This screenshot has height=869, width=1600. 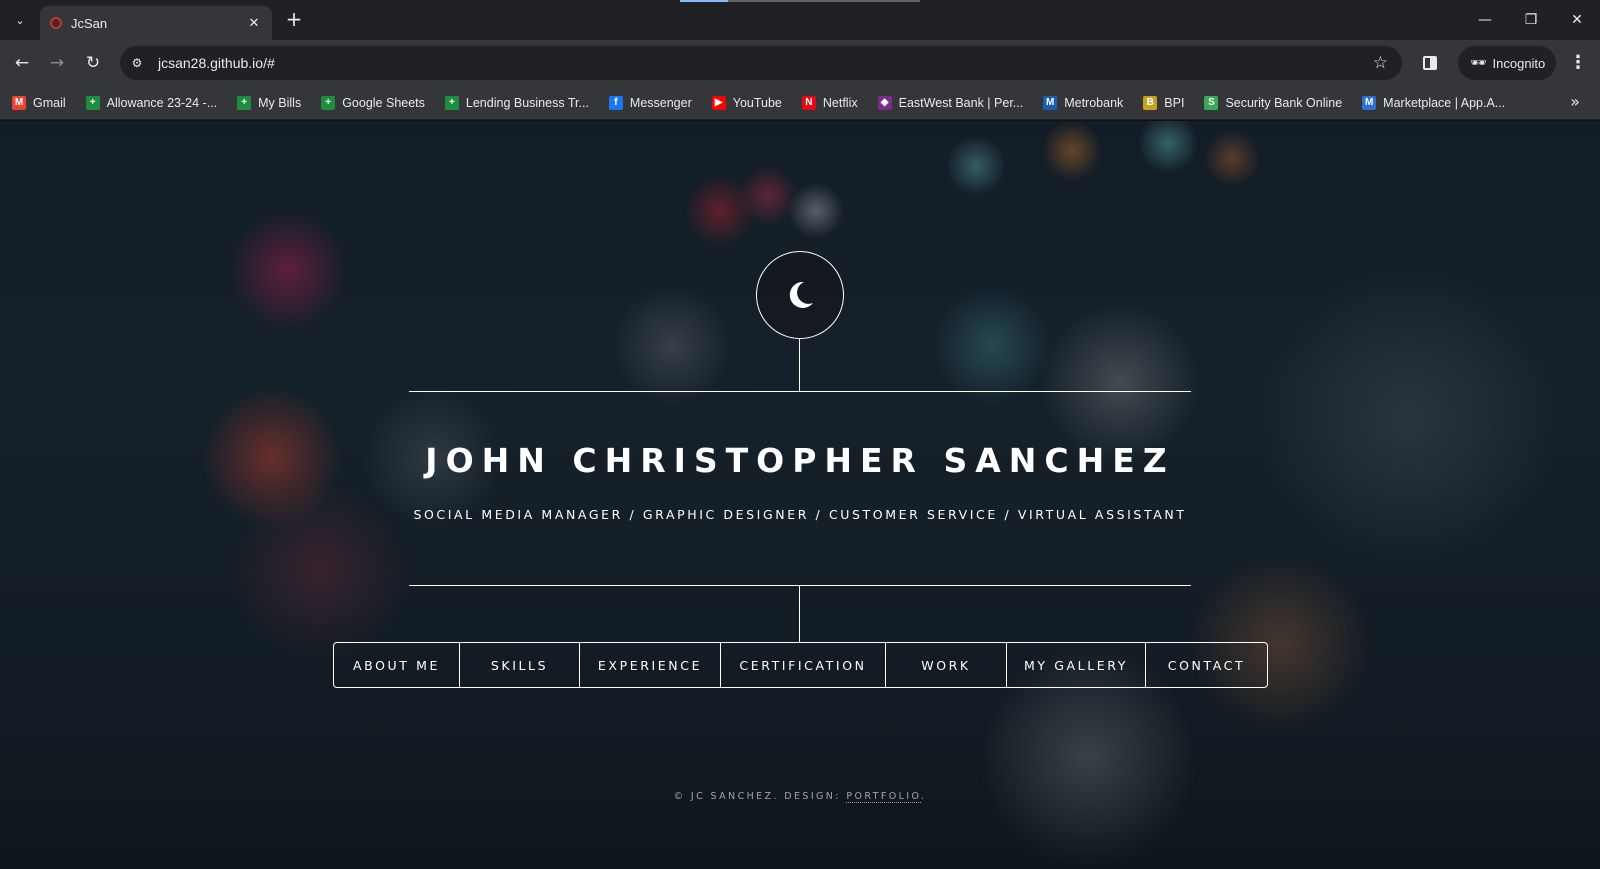 I want to click on bookmark-label: Netflix, so click(x=840, y=102).